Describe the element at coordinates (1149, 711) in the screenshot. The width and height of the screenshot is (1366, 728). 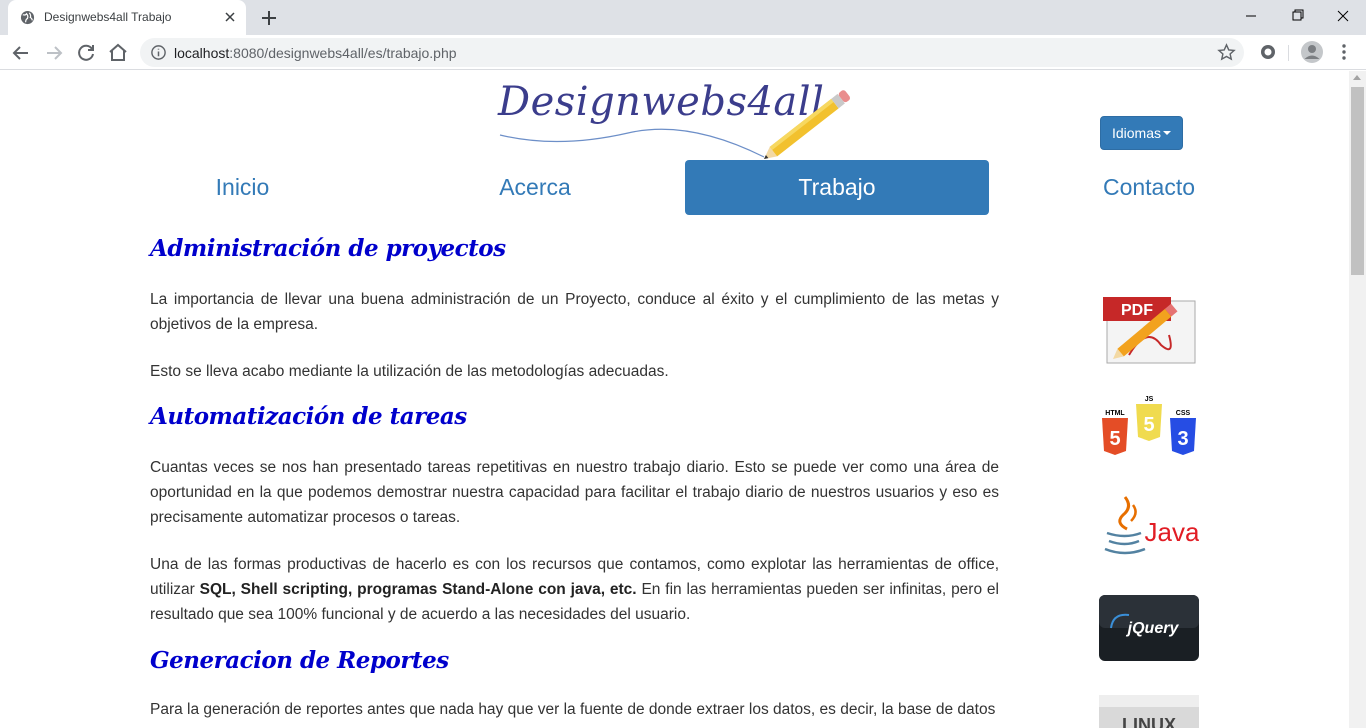
I see `linux-logo-image: LINUX` at that location.